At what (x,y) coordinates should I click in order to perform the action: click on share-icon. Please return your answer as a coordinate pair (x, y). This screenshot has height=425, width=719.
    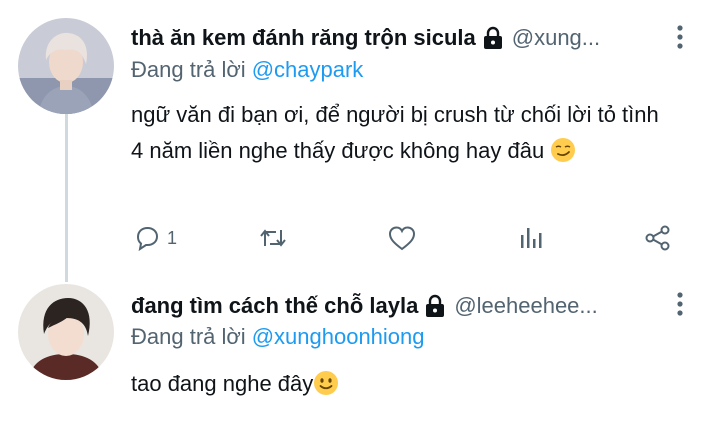
    Looking at the image, I should click on (657, 238).